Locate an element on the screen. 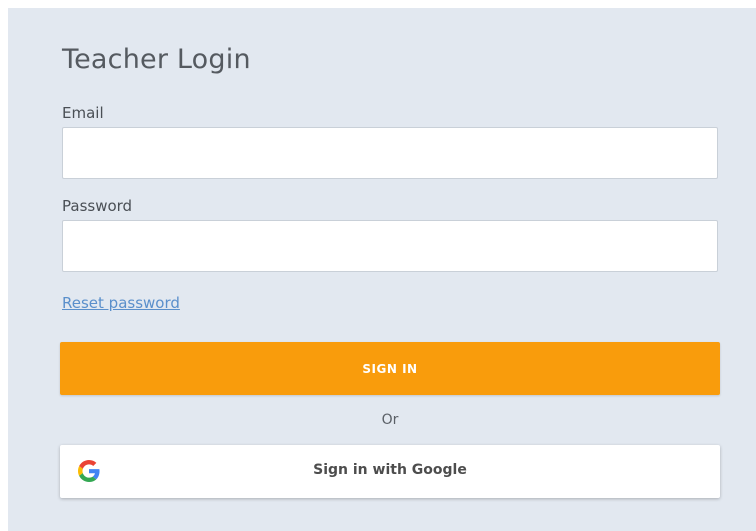 The height and width of the screenshot is (531, 756). page-title: Teacher Login is located at coordinates (156, 59).